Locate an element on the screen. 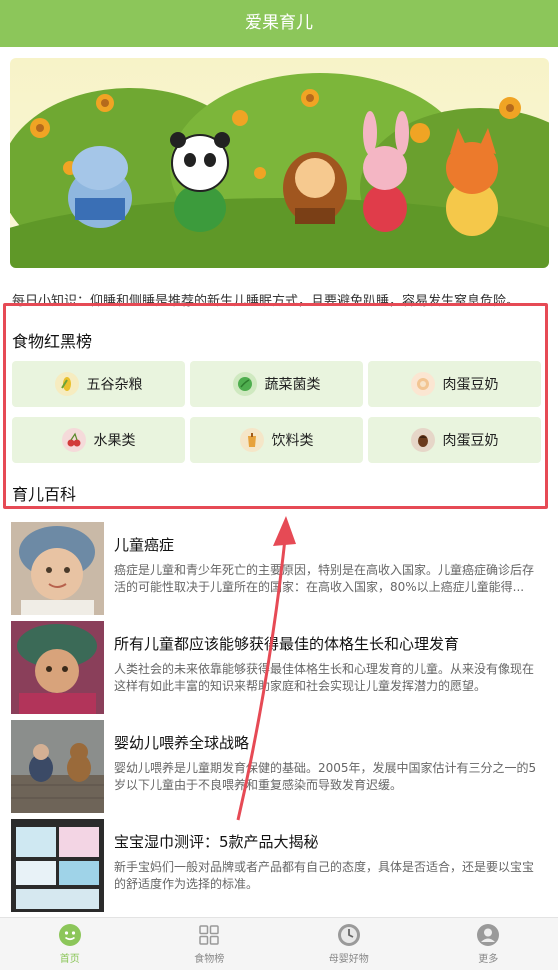 The image size is (558, 970). tab-baby-goods: 母婴好物 is located at coordinates (349, 944).